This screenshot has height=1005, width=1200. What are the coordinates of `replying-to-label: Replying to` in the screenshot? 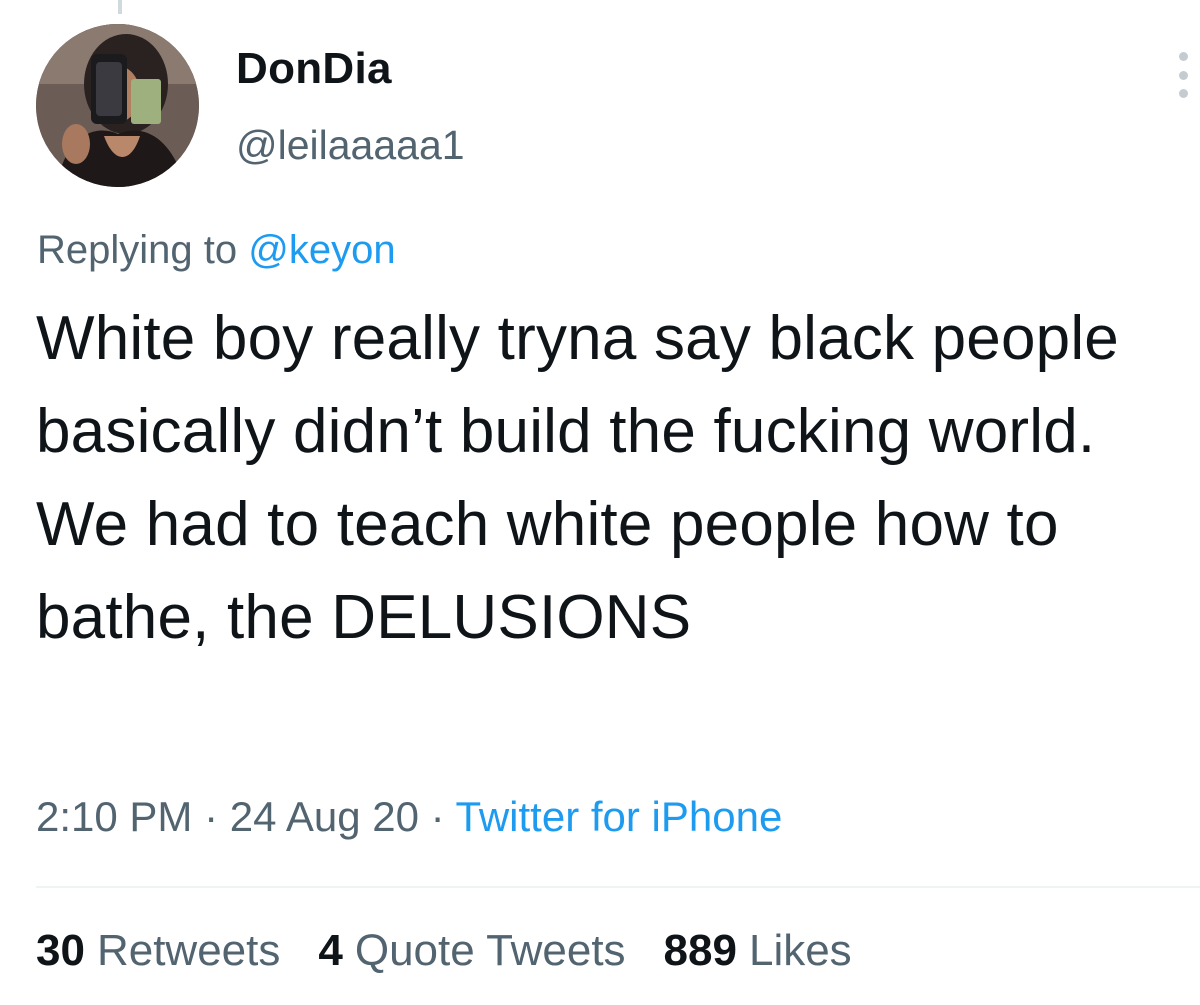 It's located at (137, 250).